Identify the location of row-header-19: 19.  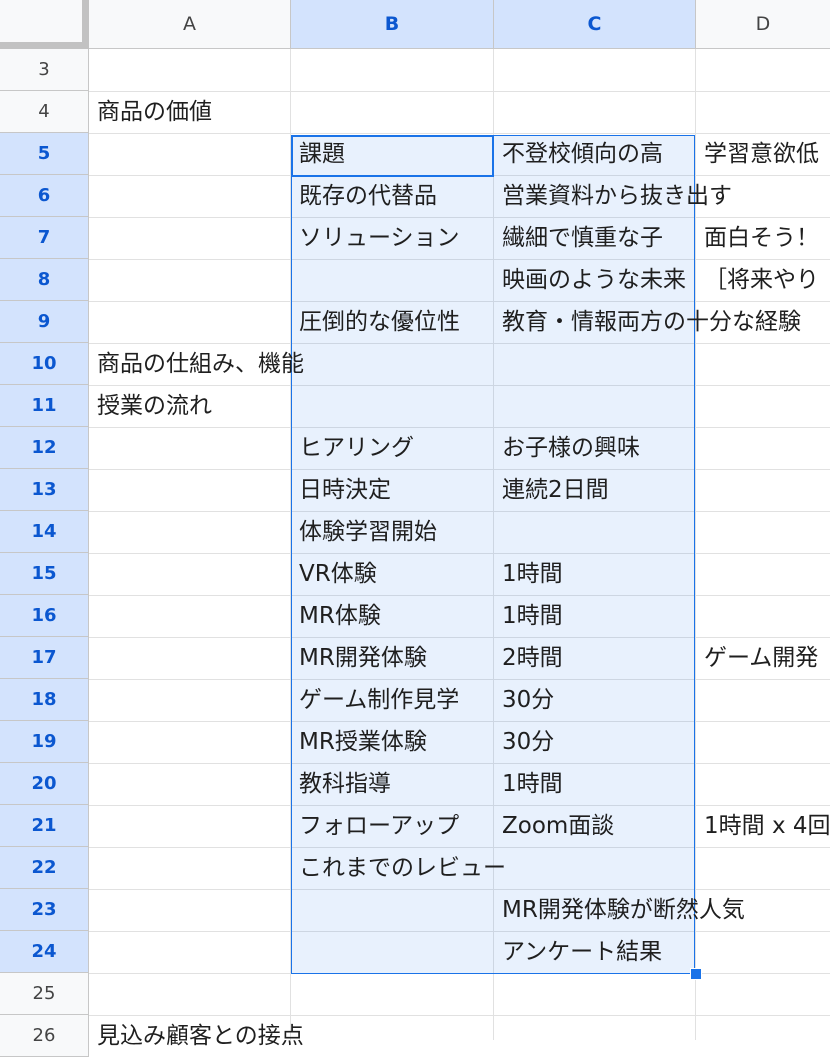
(44, 742).